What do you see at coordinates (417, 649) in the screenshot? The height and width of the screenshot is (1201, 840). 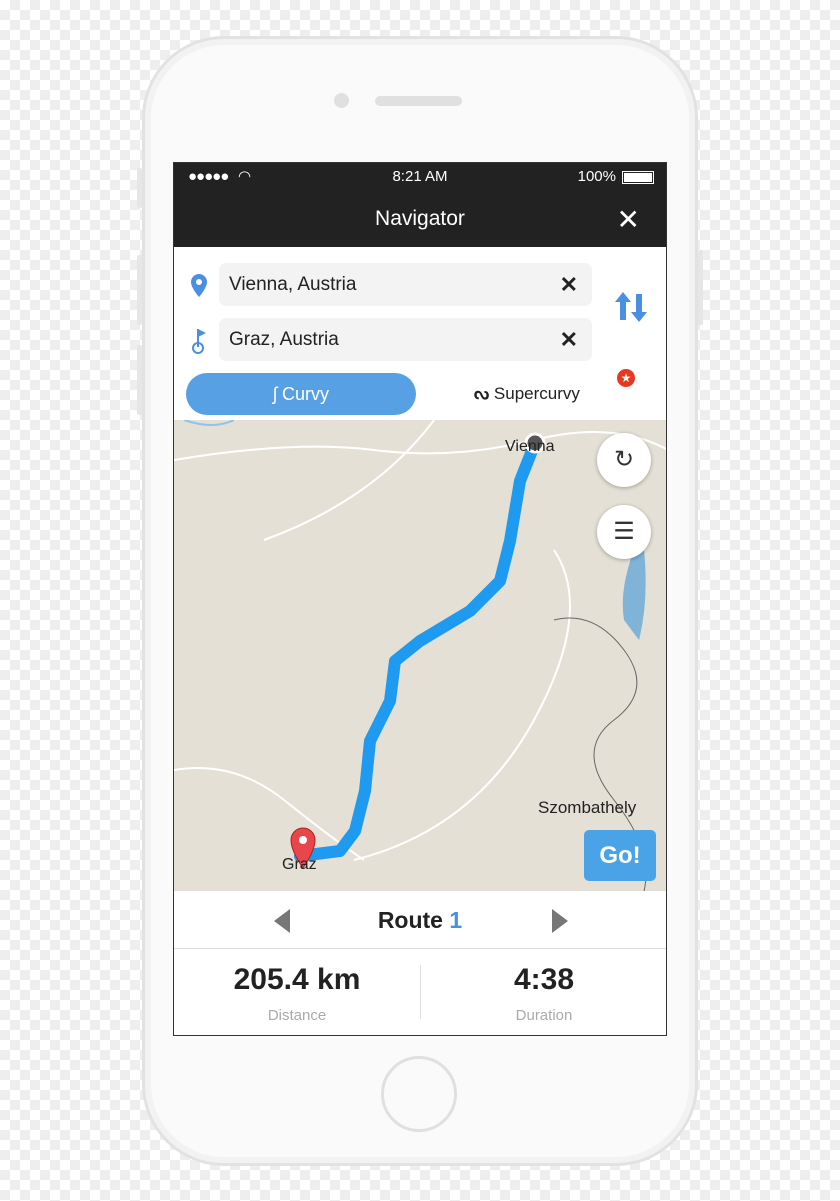 I see `route-line` at bounding box center [417, 649].